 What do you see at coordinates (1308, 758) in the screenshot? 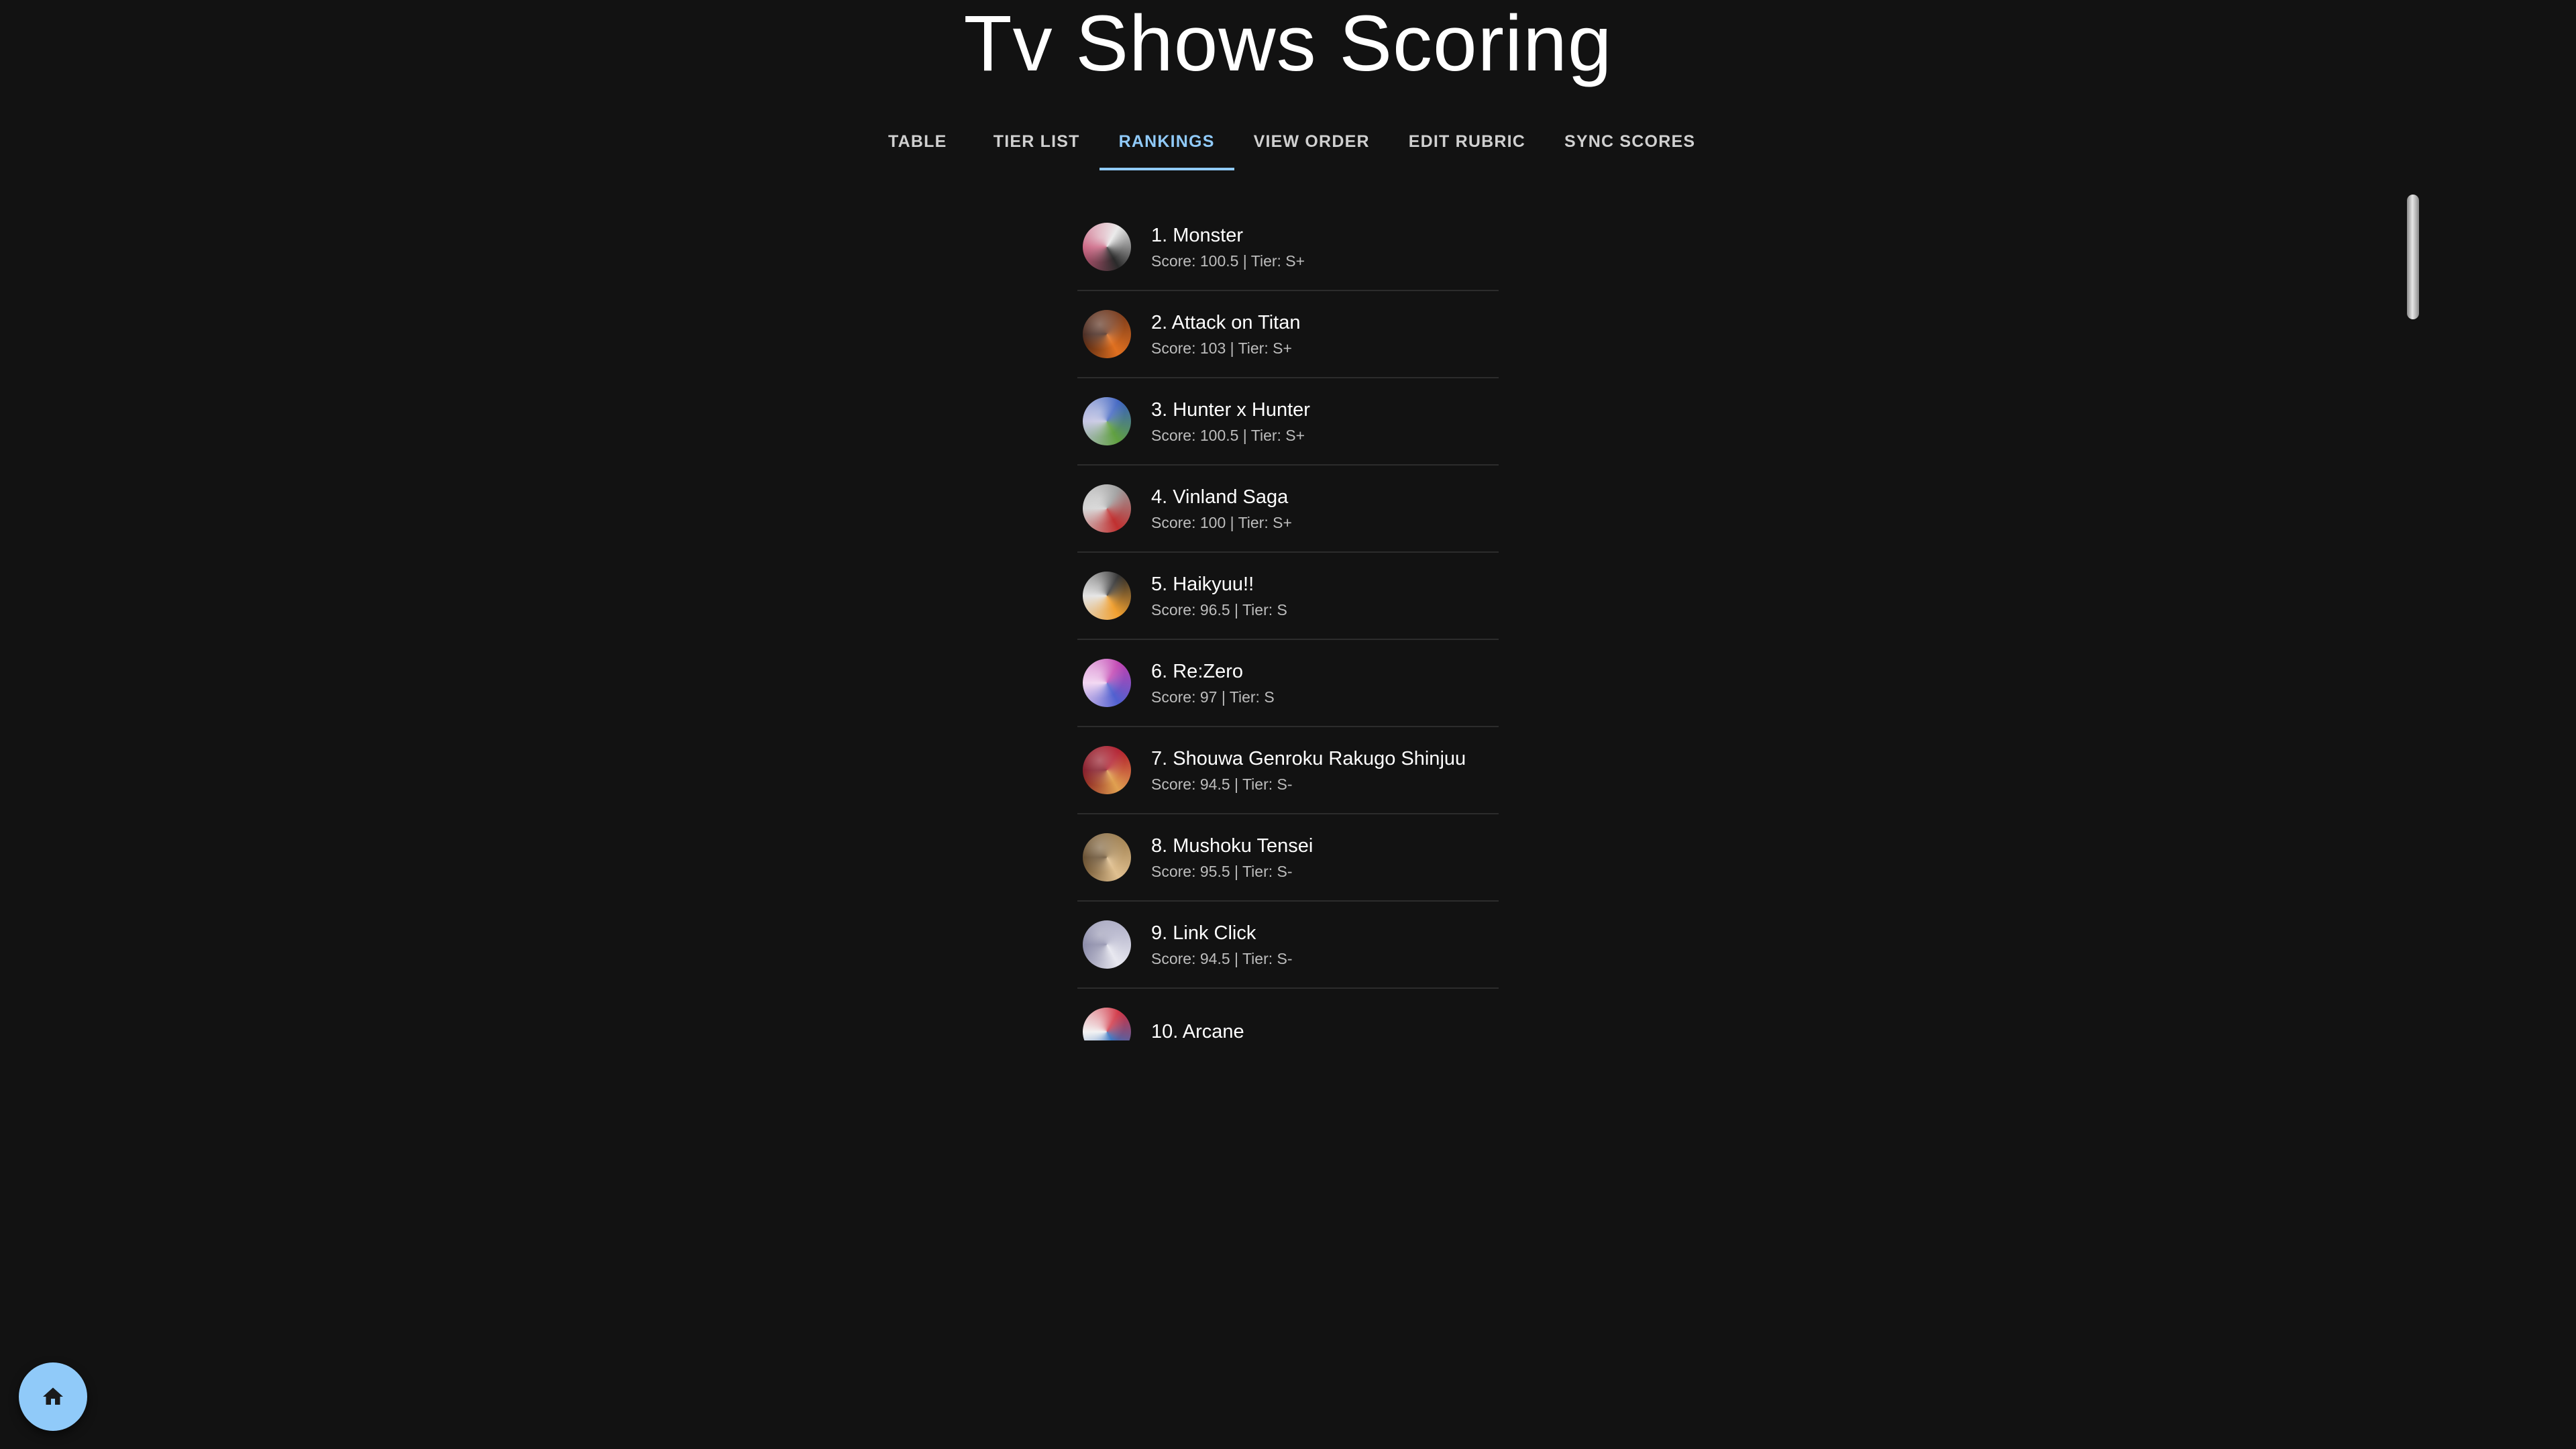
I see `ranking-item-name: 7. Shouwa Genroku Rakugo Shinjuu` at bounding box center [1308, 758].